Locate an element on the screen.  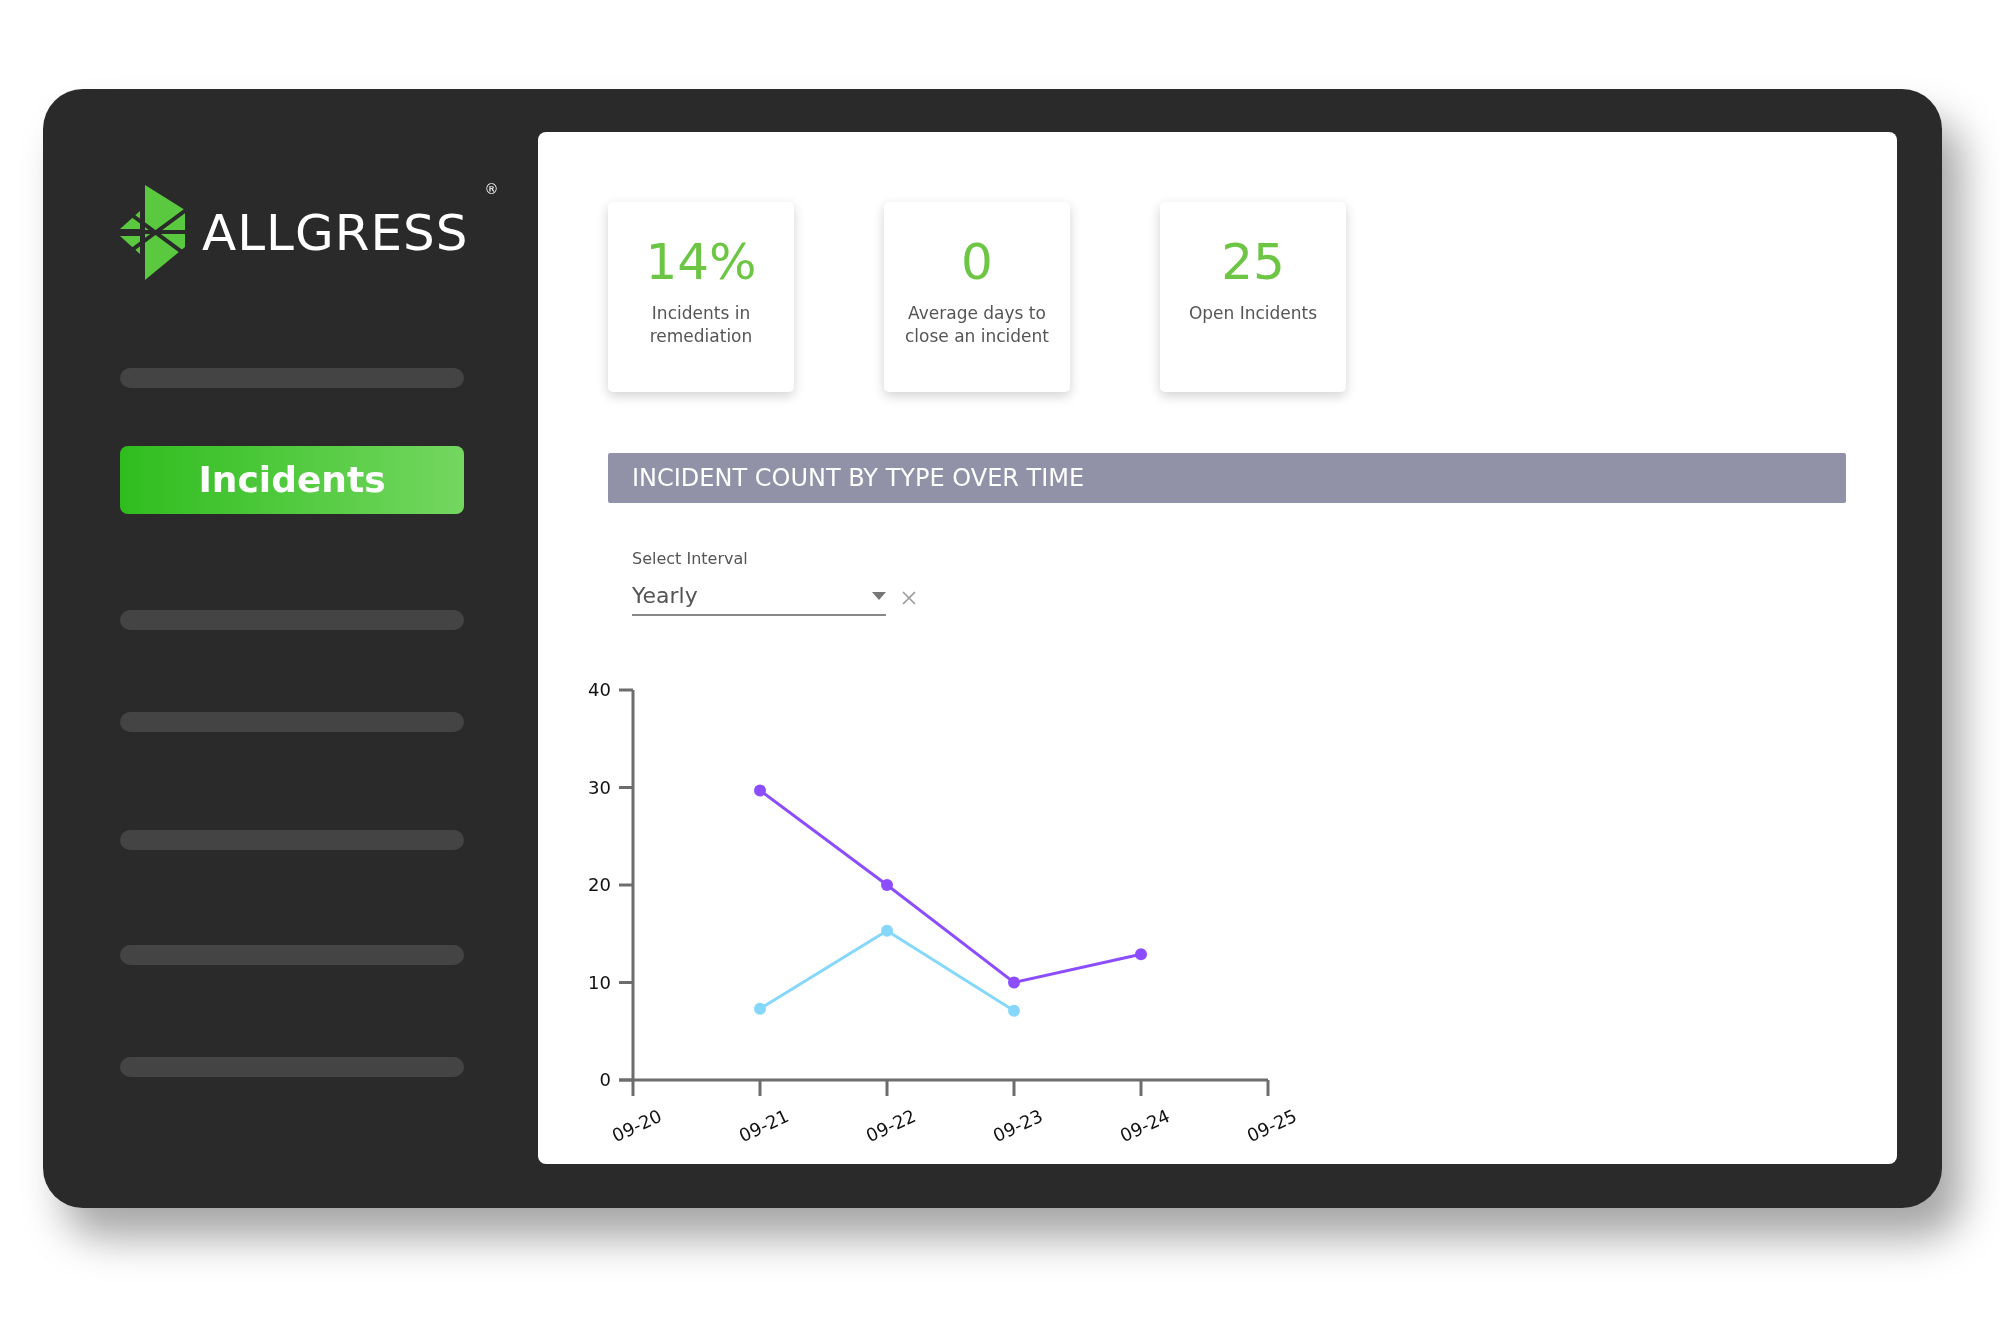
clear-button is located at coordinates (909, 597).